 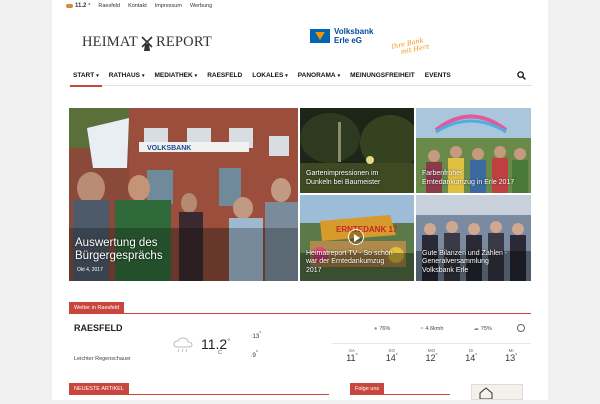 What do you see at coordinates (438, 76) in the screenshot?
I see `nav-item-events: EVENTS` at bounding box center [438, 76].